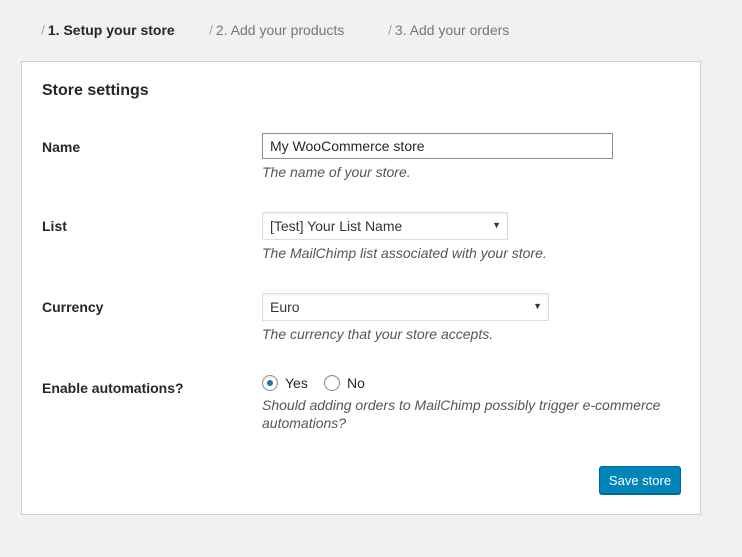 This screenshot has width=742, height=557. What do you see at coordinates (336, 226) in the screenshot?
I see `list-select-value: [Test] Your List Name` at bounding box center [336, 226].